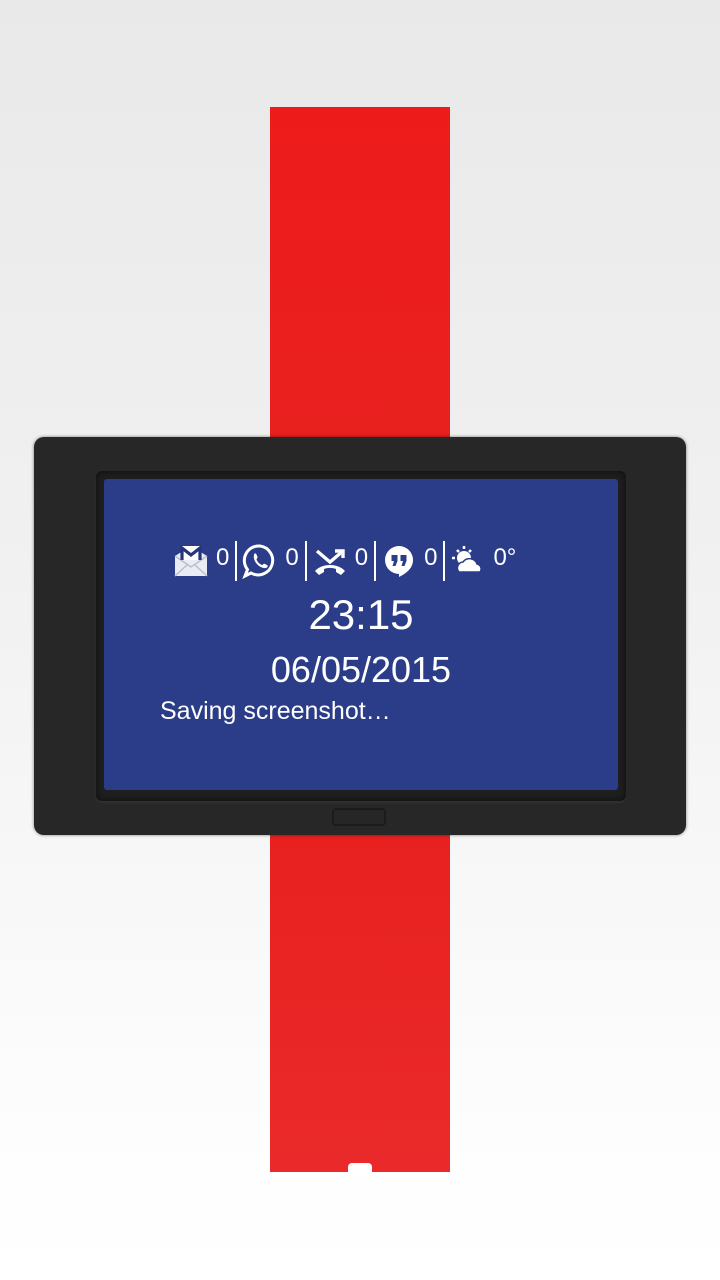 The height and width of the screenshot is (1280, 720). Describe the element at coordinates (431, 557) in the screenshot. I see `hangouts-count: 0` at that location.